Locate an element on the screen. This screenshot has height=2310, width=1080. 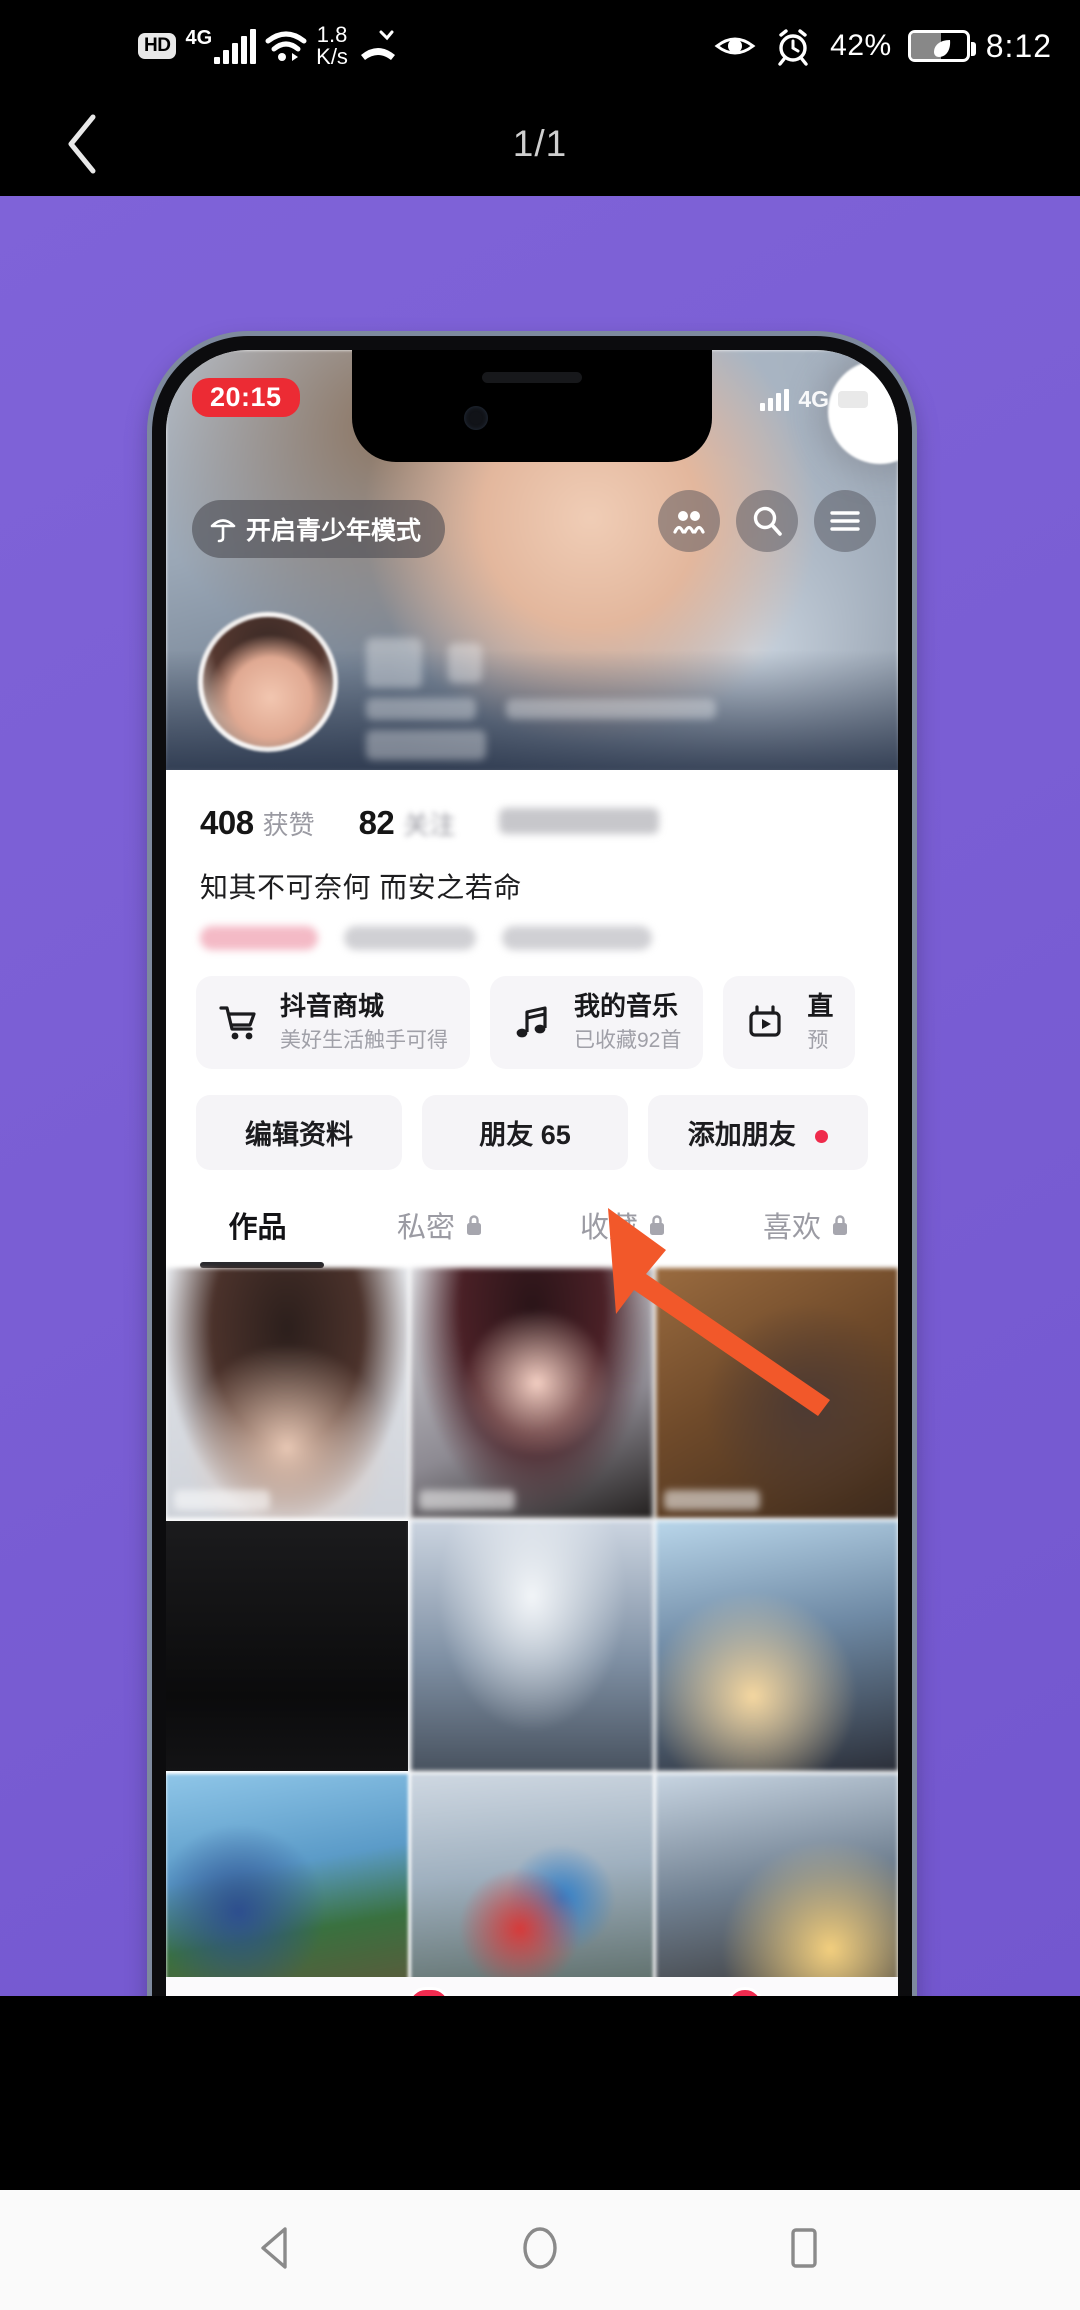
eye-comfort-icon is located at coordinates (735, 46).